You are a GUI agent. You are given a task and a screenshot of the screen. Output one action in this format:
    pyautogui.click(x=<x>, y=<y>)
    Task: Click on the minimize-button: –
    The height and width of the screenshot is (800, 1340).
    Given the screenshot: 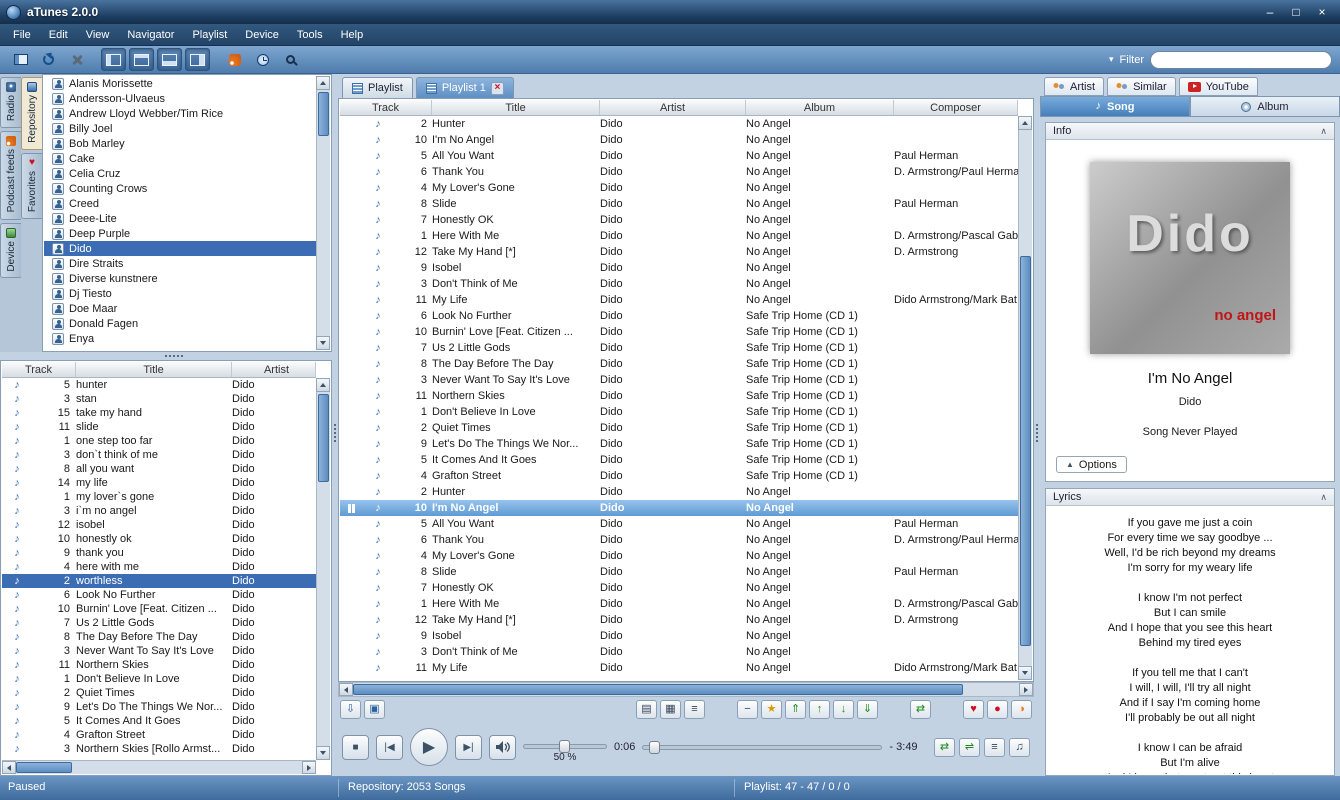 What is the action you would take?
    pyautogui.click(x=1270, y=12)
    